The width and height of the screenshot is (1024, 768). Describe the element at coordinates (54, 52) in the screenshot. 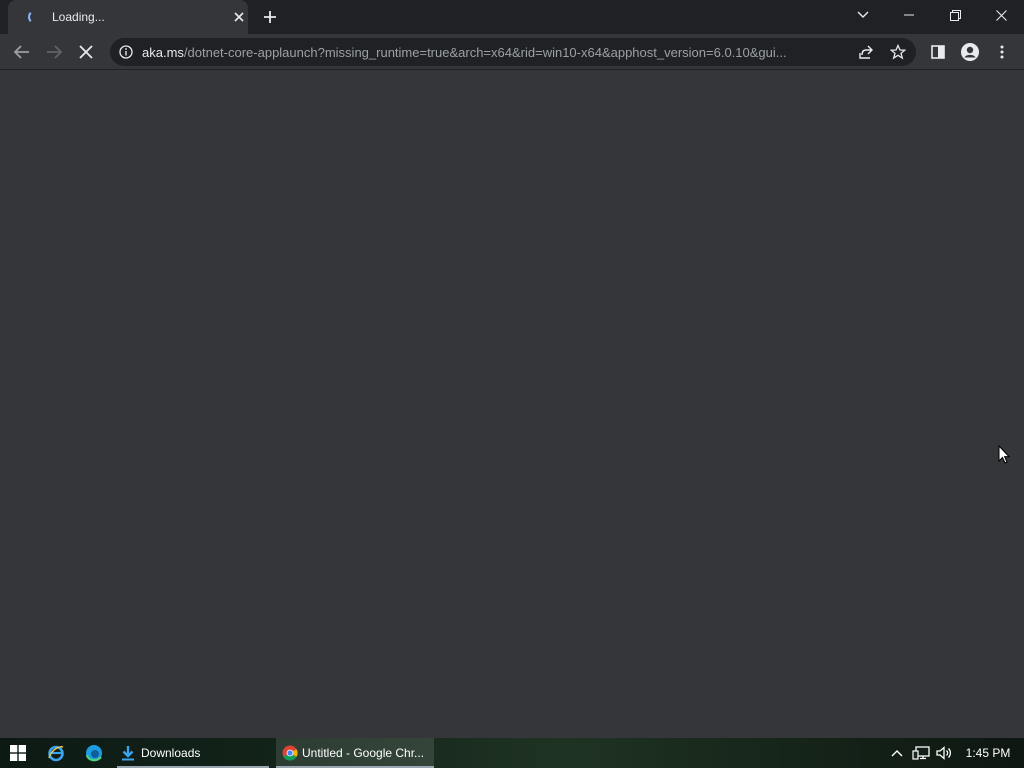

I see `forward-arrow-icon` at that location.